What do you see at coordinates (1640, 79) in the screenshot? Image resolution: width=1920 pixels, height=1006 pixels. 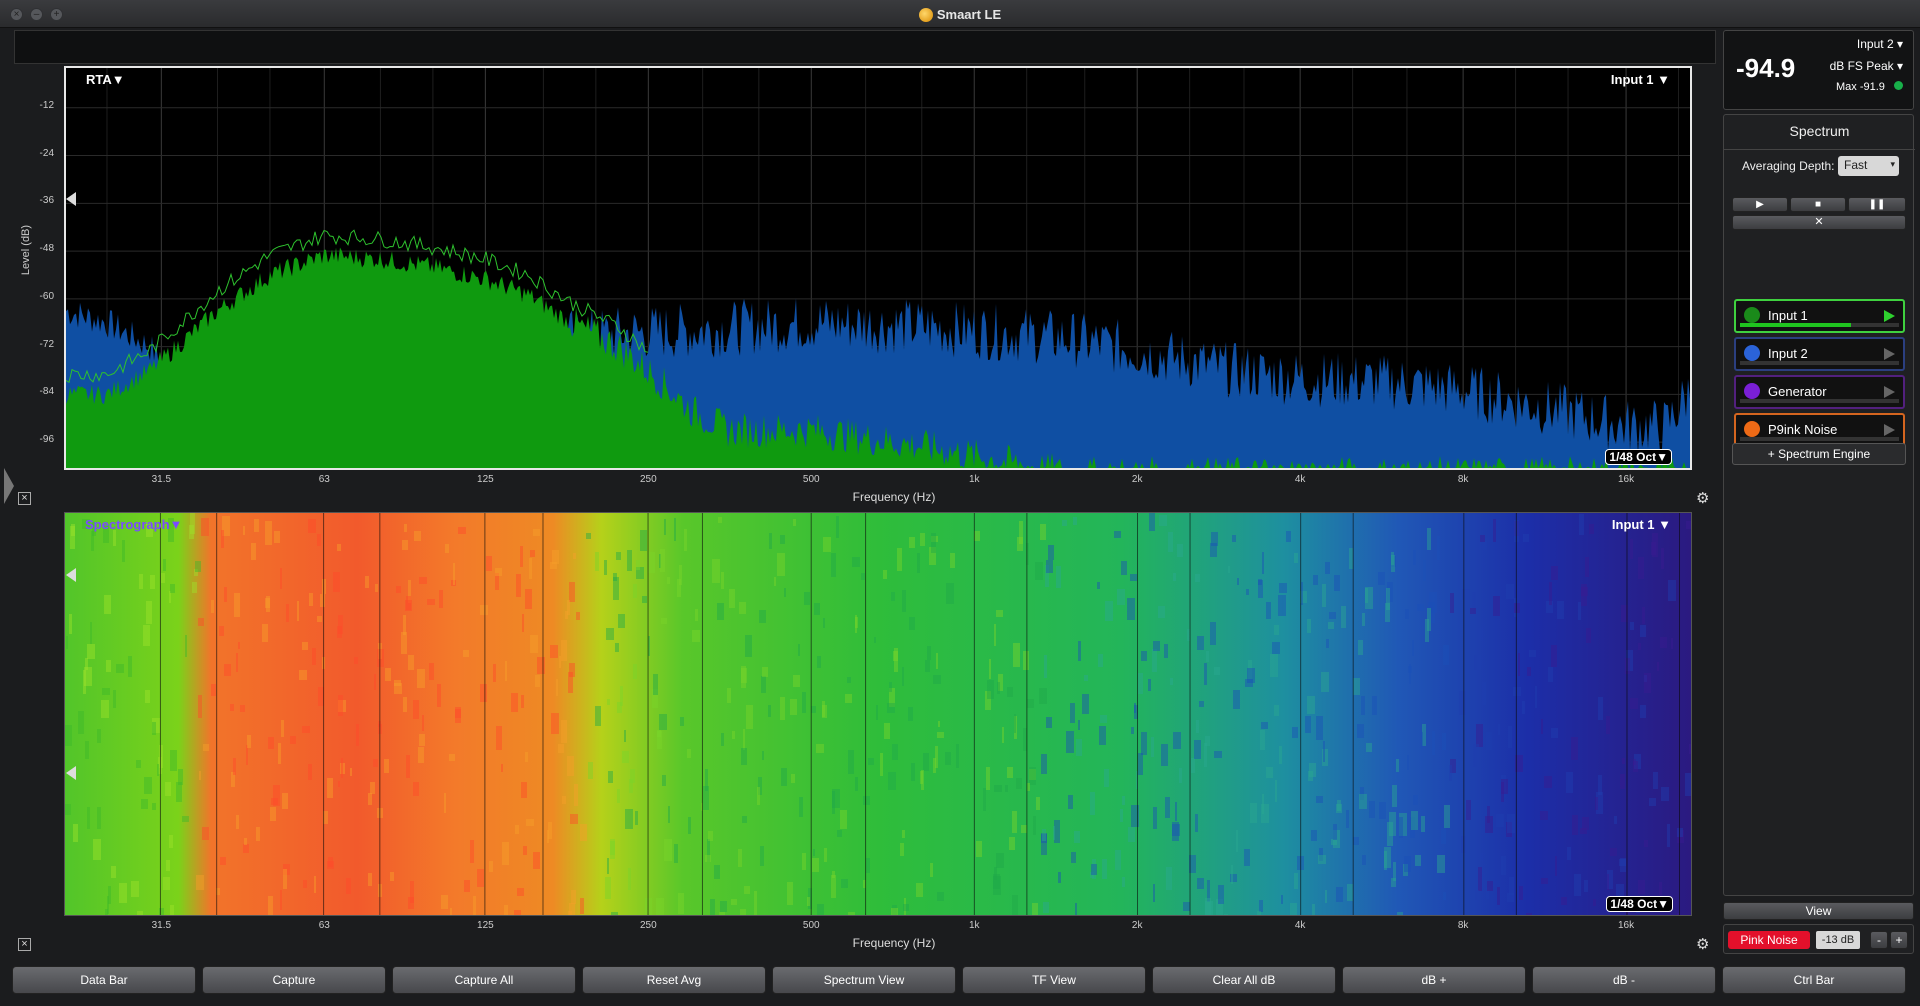 I see `rta-input-selector: Input 1 ▼` at bounding box center [1640, 79].